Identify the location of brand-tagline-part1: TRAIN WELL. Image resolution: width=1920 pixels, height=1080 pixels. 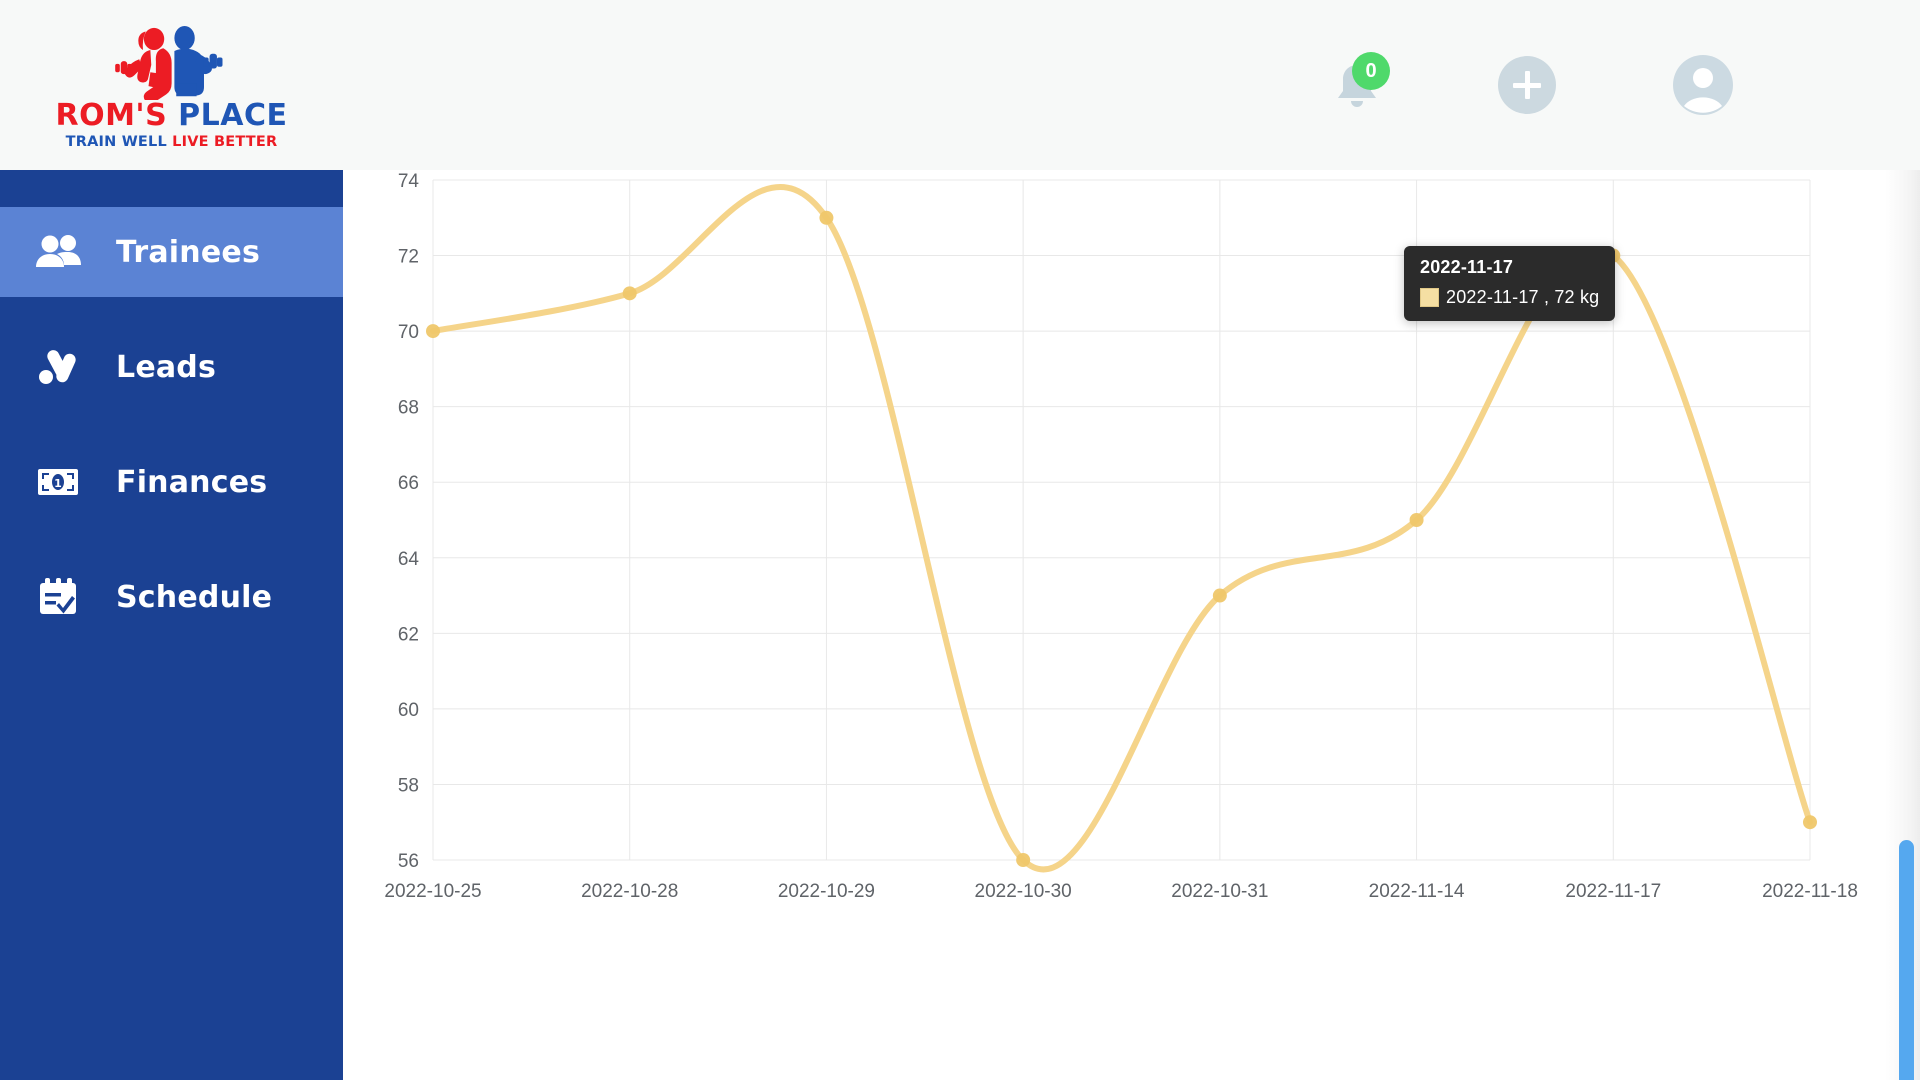
(116, 142).